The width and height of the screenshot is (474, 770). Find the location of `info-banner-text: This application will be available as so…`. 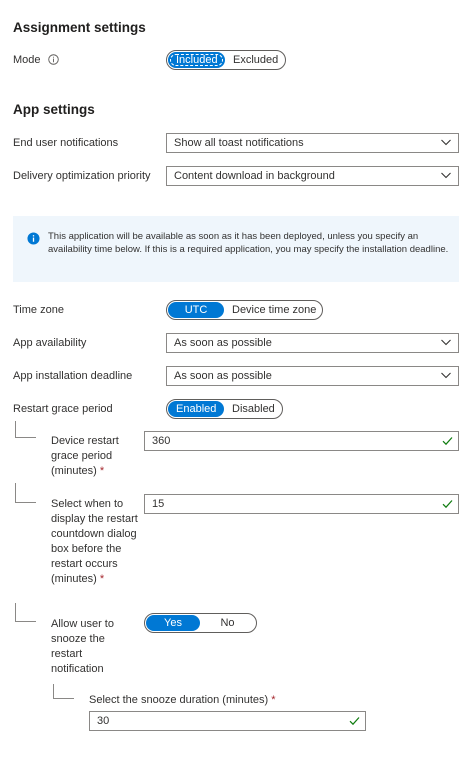

info-banner-text: This application will be available as so… is located at coordinates (248, 243).